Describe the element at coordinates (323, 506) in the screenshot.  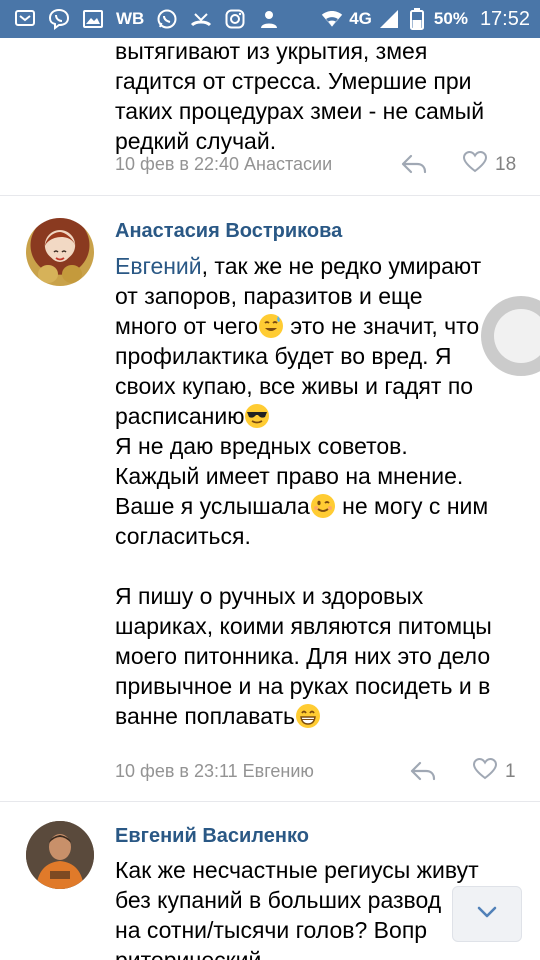
I see `wink-emoji-icon` at that location.